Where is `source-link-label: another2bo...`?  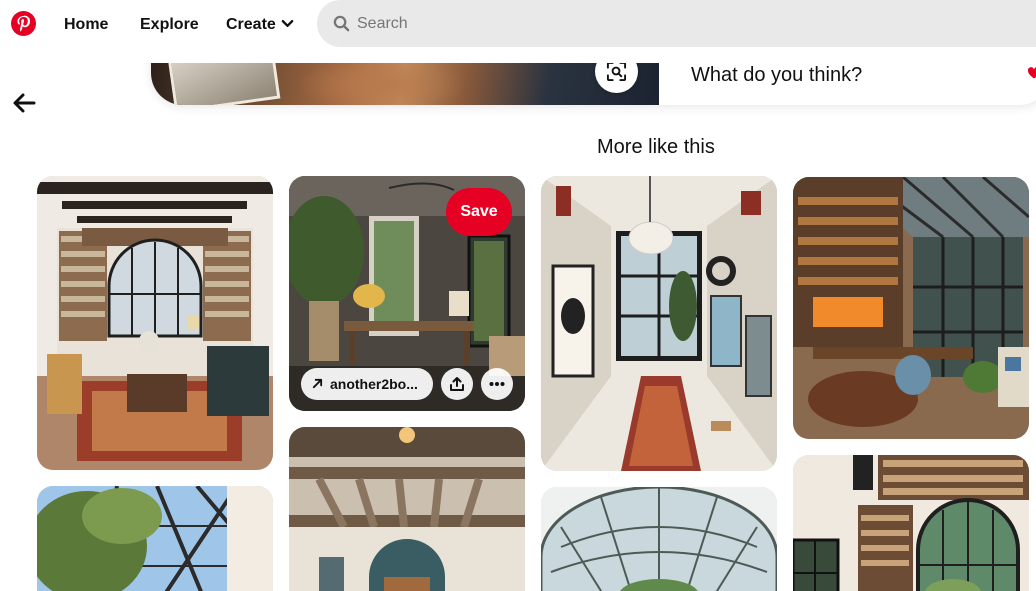
source-link-label: another2bo... is located at coordinates (374, 384).